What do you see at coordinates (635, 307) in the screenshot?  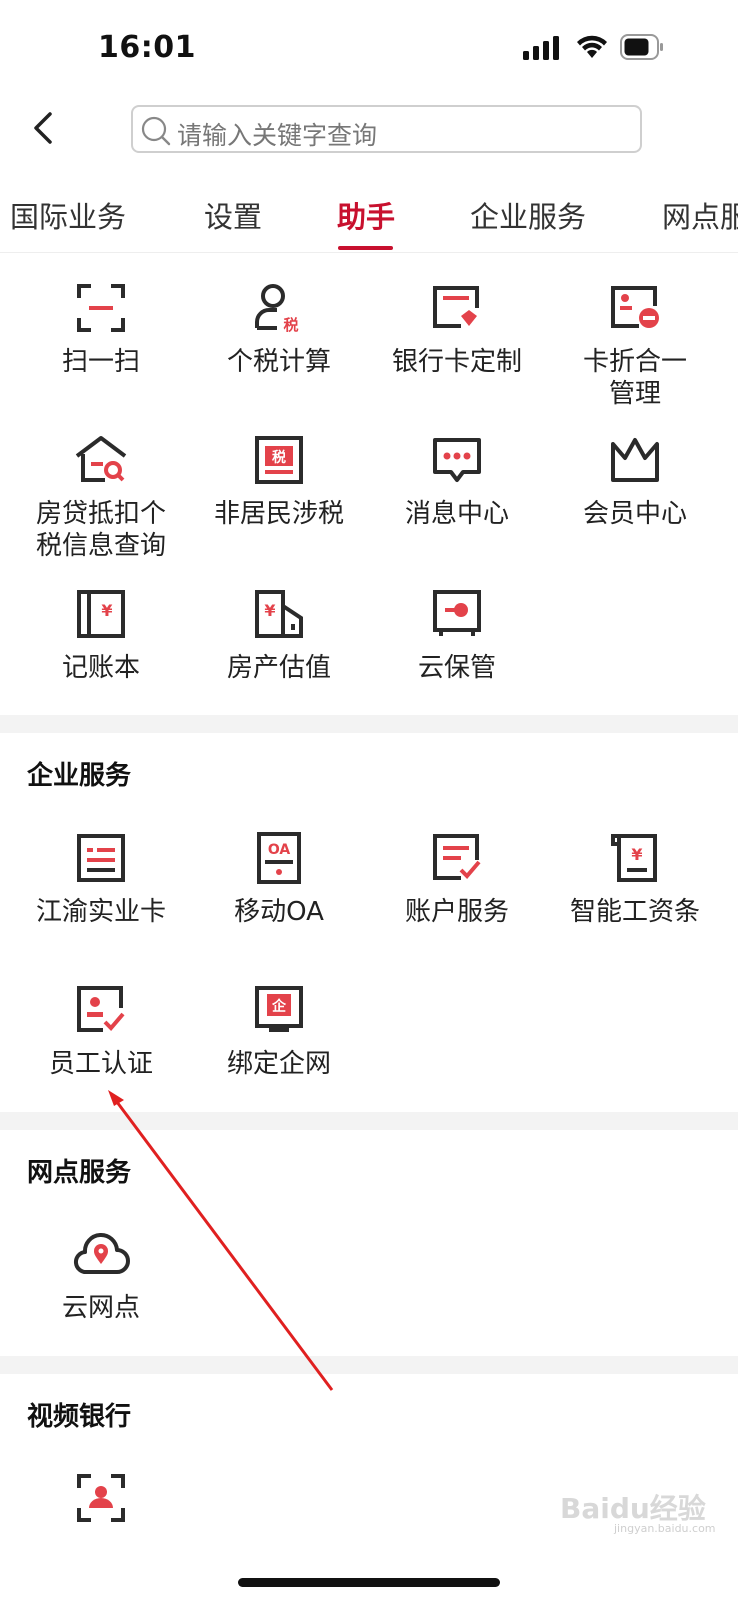 I see `card-merge-icon` at bounding box center [635, 307].